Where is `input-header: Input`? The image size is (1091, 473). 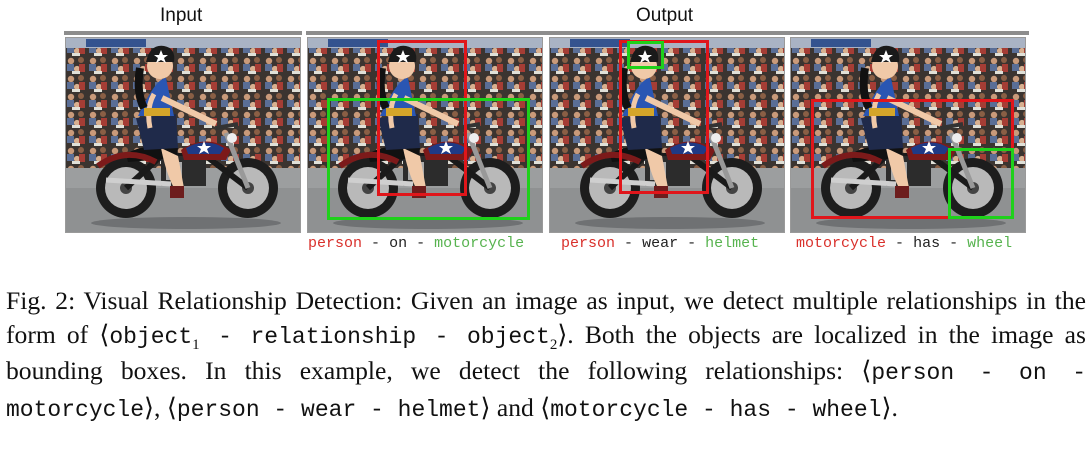 input-header: Input is located at coordinates (181, 15).